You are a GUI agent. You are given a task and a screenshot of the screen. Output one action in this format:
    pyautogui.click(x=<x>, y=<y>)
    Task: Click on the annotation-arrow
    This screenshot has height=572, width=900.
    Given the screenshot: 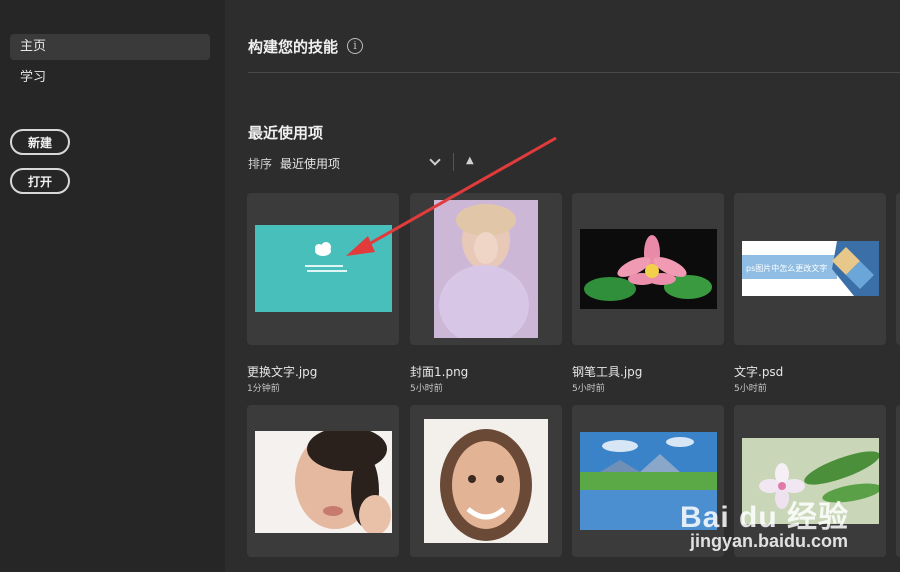 What is the action you would take?
    pyautogui.click(x=451, y=196)
    